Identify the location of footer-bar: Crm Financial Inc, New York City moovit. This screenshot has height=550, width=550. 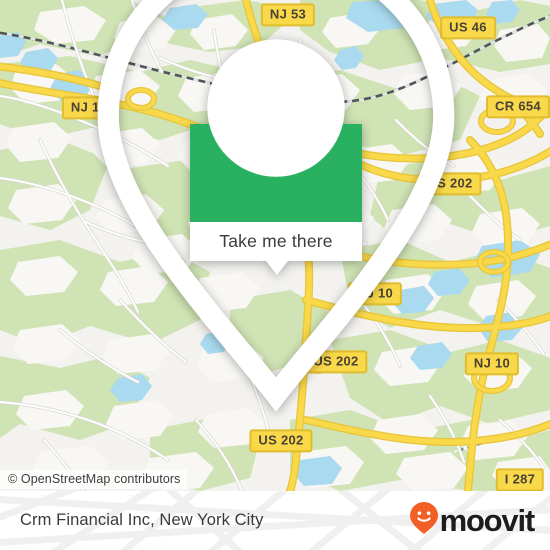
(275, 520).